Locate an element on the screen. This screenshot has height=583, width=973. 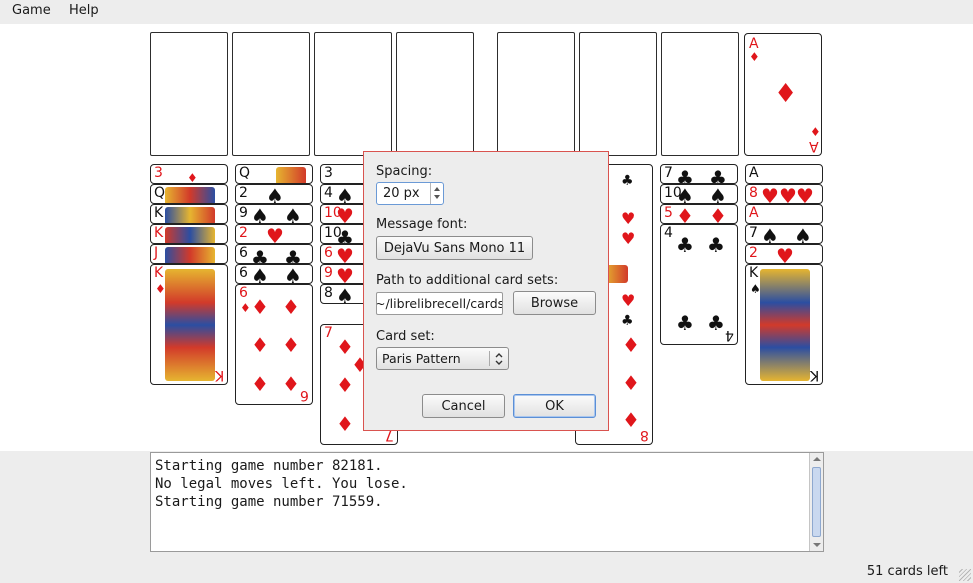
card: 6 ♣ ♣ is located at coordinates (274, 254).